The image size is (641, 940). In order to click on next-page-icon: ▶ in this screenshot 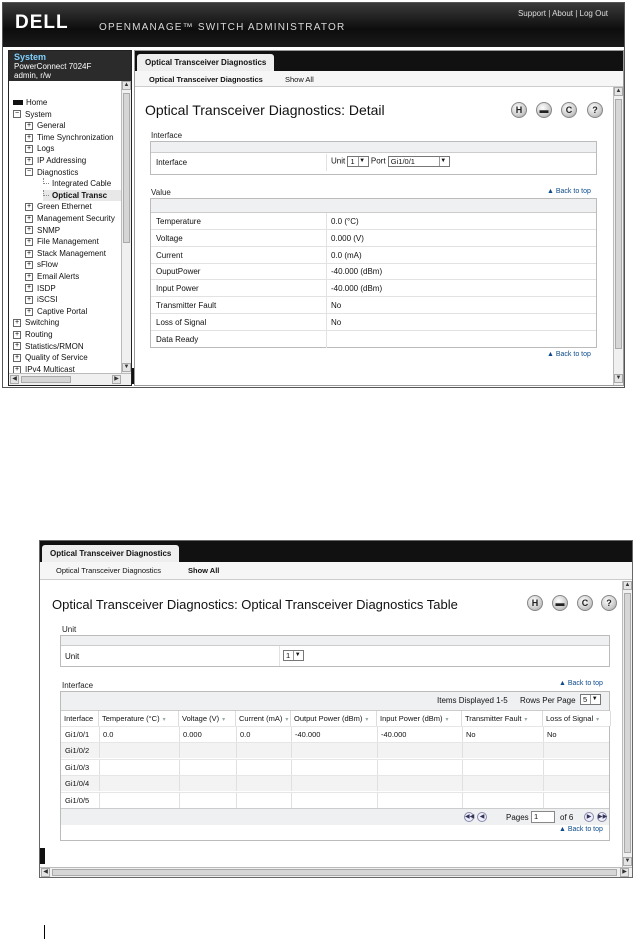, I will do `click(589, 817)`.